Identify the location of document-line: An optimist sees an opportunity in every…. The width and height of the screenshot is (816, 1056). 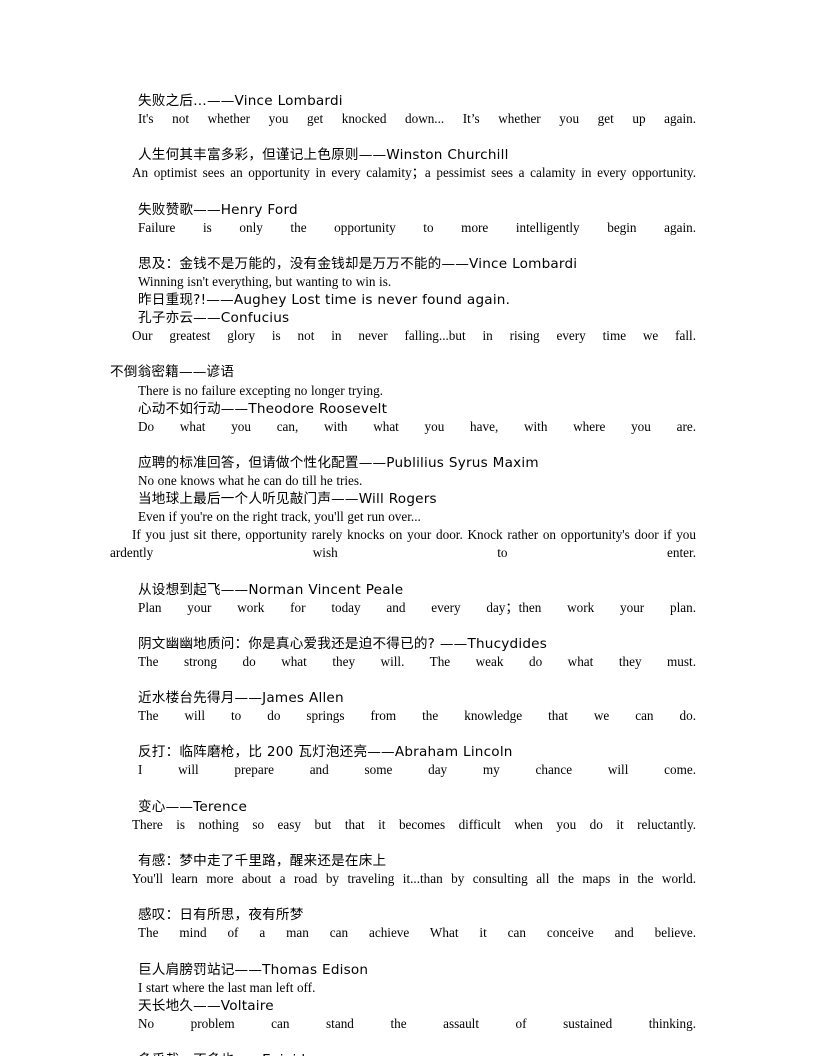
(414, 173).